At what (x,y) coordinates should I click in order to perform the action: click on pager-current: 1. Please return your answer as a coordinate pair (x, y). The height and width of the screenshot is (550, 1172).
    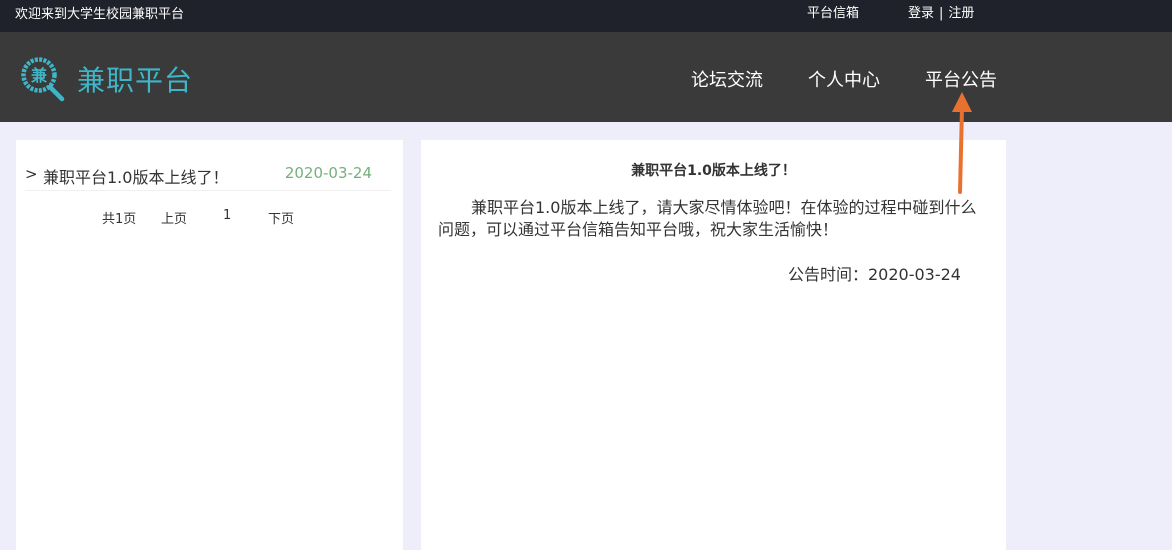
    Looking at the image, I should click on (227, 215).